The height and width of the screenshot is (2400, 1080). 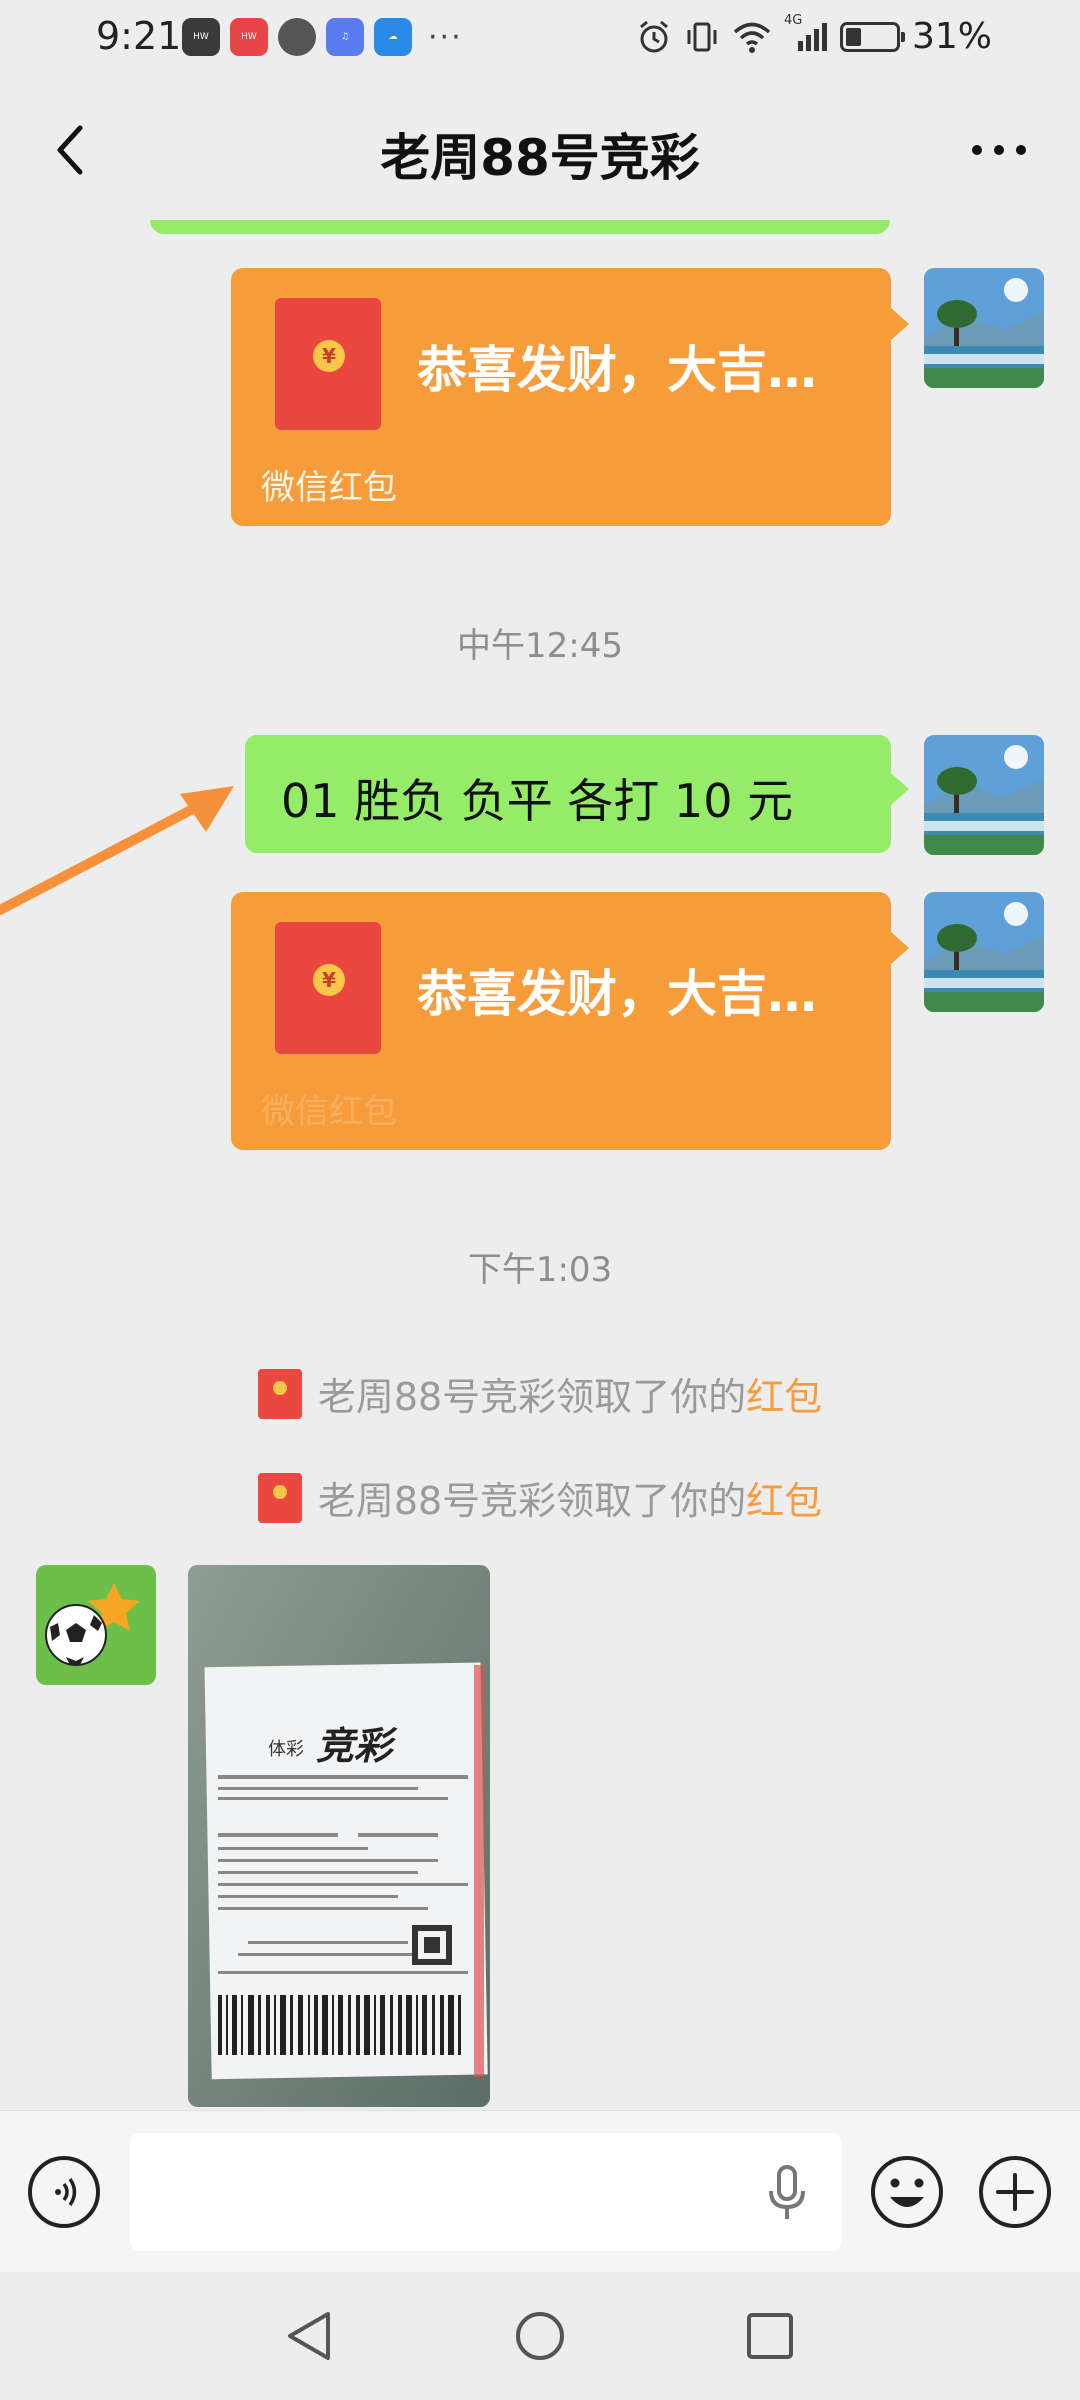 I want to click on vibrate-icon, so click(x=702, y=36).